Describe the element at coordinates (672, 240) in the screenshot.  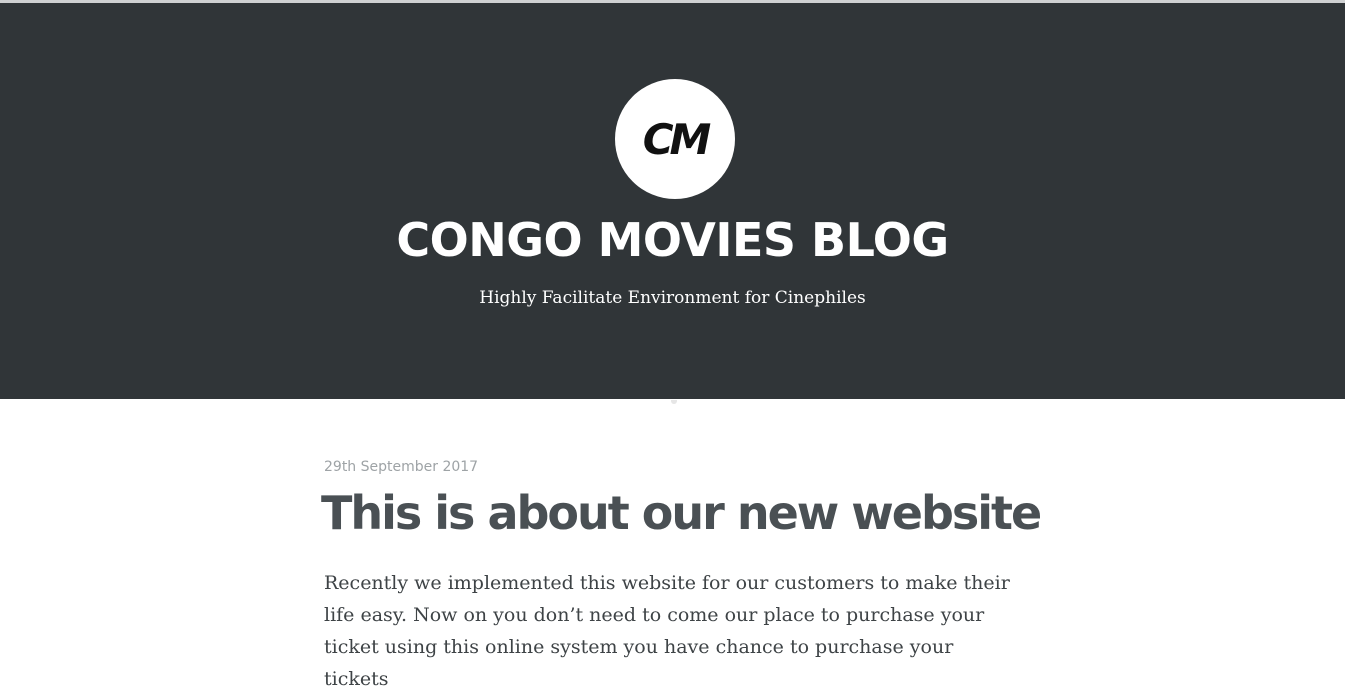
I see `blog-title: CONGO MOVIES BLOG` at that location.